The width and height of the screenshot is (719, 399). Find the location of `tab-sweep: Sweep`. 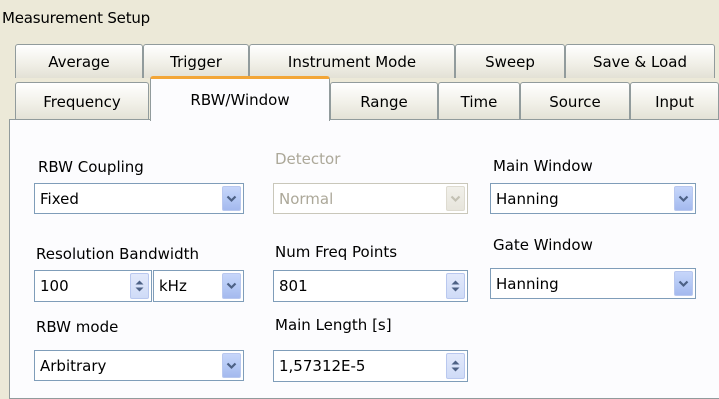

tab-sweep: Sweep is located at coordinates (510, 61).